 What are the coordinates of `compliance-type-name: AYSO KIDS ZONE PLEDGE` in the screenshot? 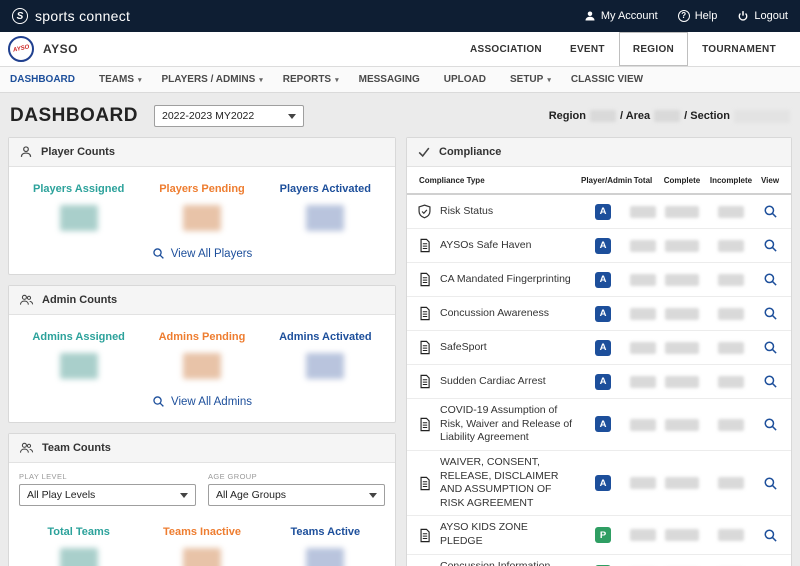 It's located at (484, 534).